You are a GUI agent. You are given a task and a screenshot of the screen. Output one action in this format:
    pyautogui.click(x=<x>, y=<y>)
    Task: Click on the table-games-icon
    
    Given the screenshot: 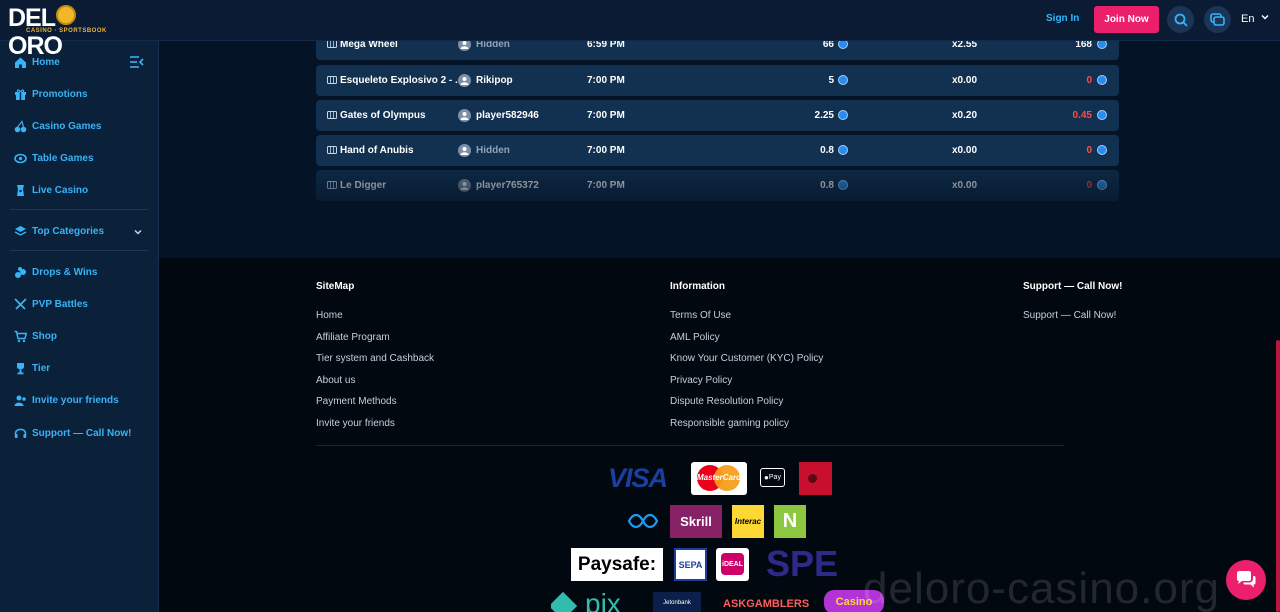 What is the action you would take?
    pyautogui.click(x=20, y=158)
    